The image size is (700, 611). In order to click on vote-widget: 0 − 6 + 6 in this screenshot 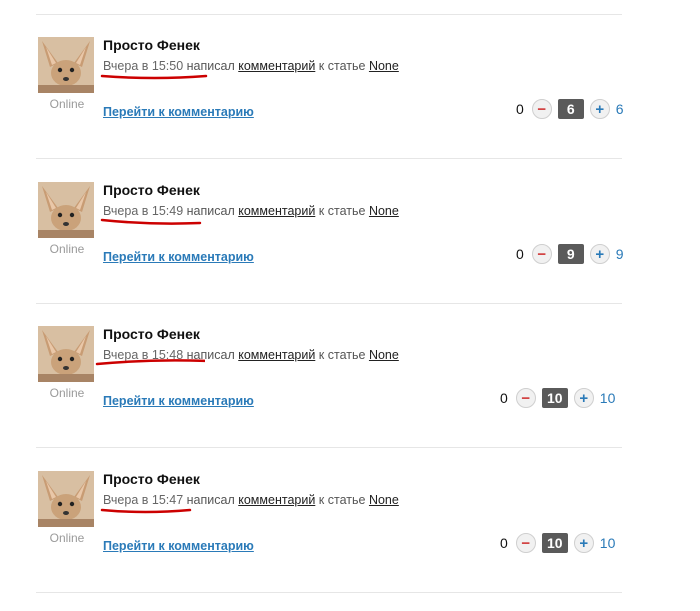, I will do `click(570, 109)`.